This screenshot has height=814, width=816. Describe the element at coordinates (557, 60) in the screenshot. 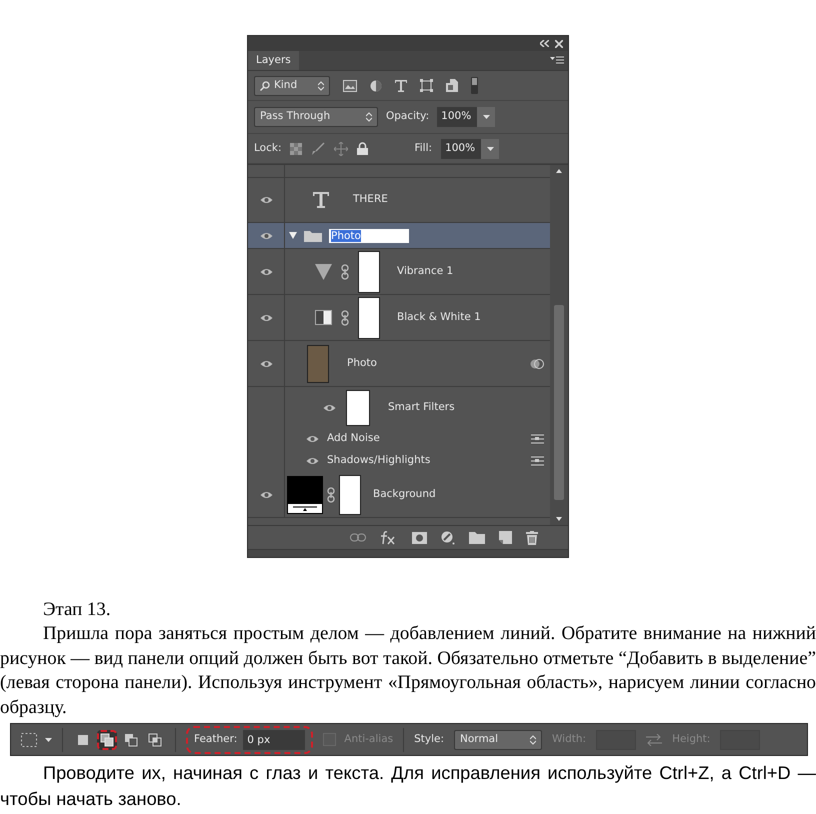

I see `panel-menu-icon` at that location.